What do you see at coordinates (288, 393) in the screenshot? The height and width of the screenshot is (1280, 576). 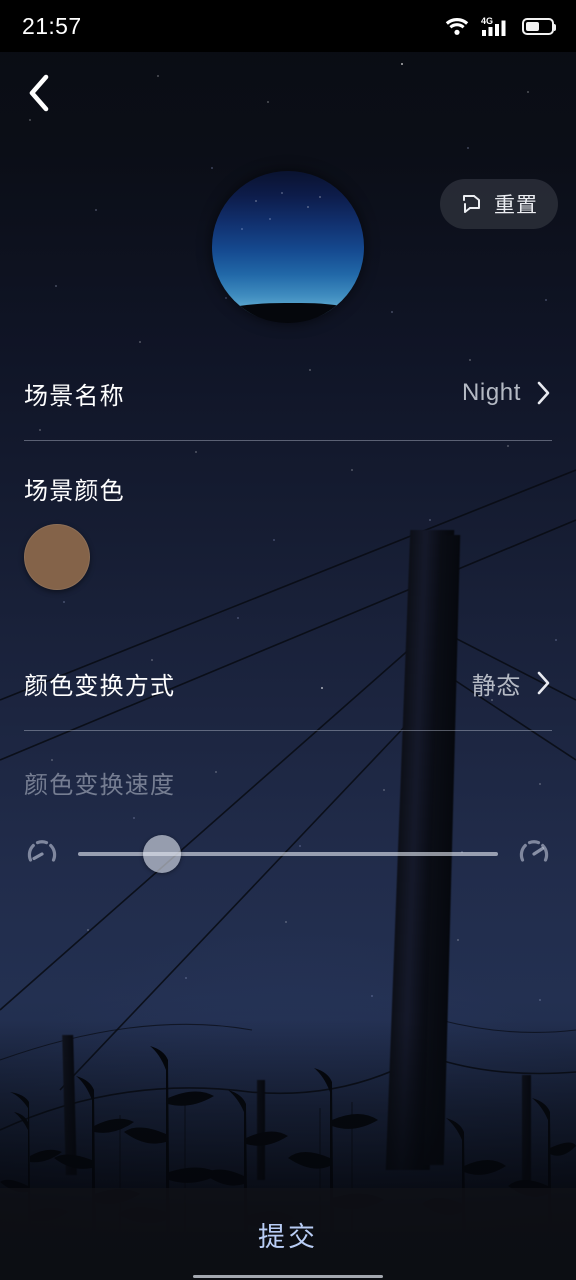 I see `row-scene-name: 场景名称 Night` at bounding box center [288, 393].